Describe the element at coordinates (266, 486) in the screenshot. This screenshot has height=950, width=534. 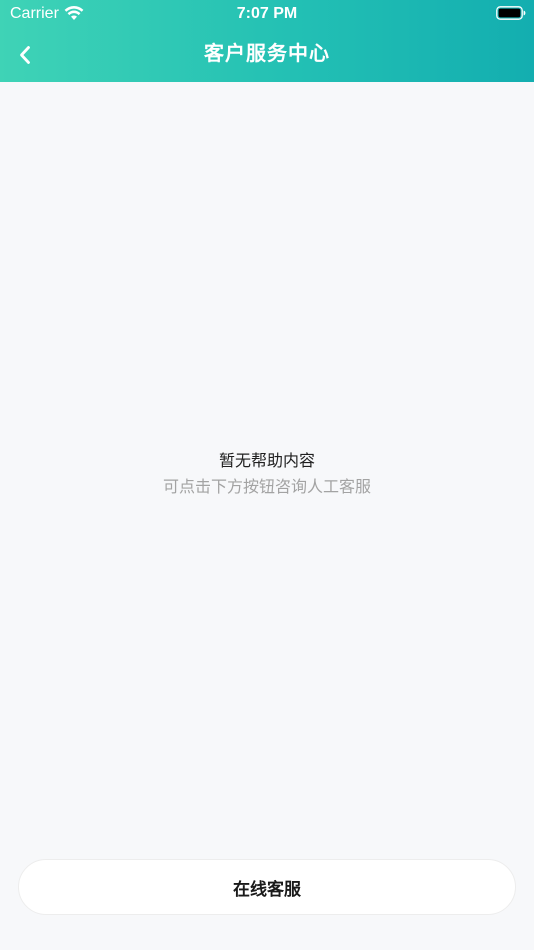
I see `empty-state-subtitle: 可点击下方按钮咨询人工客服` at that location.